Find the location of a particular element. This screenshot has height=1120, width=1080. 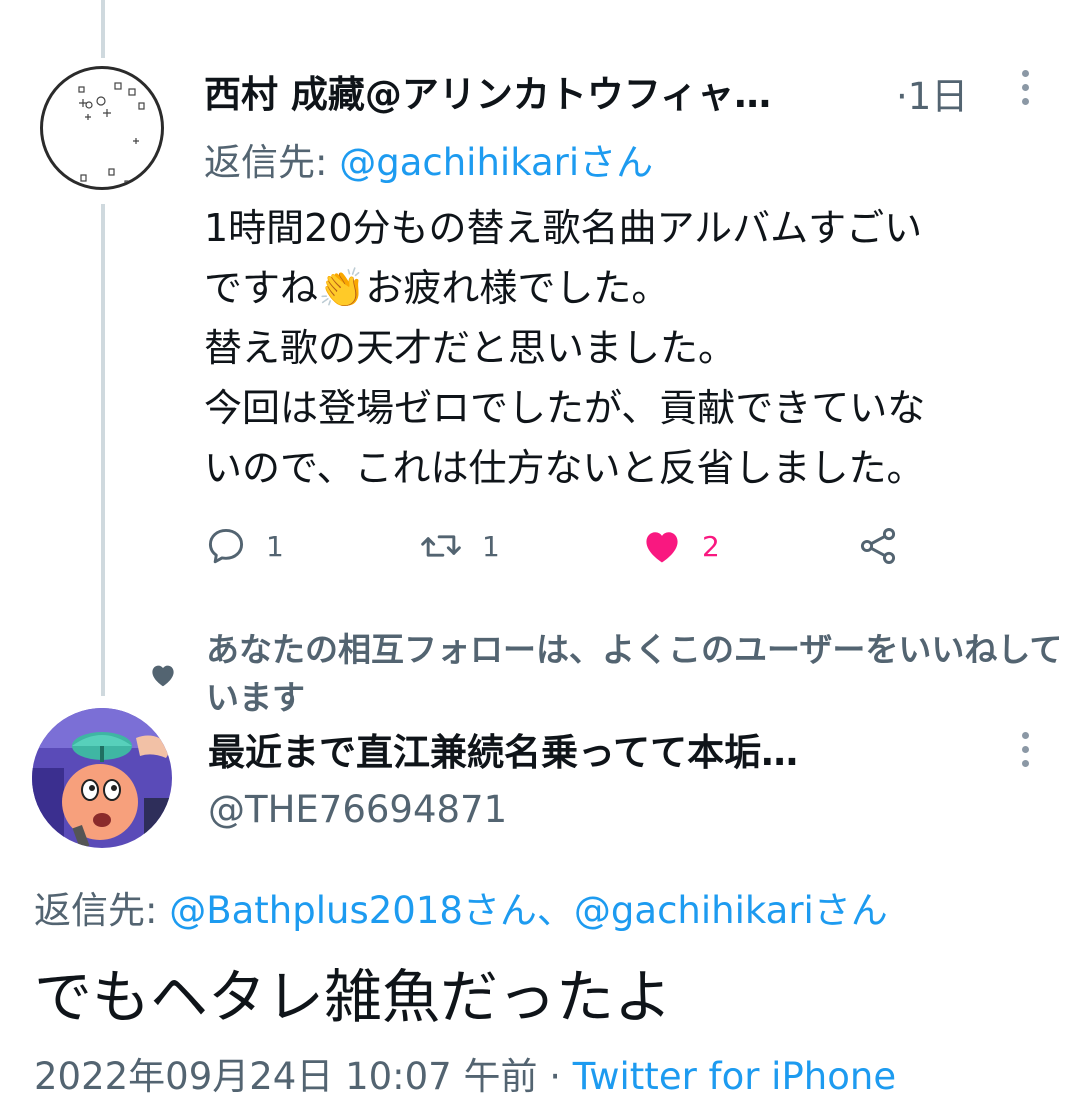

timestamp: 2022年09月24日 10:07 午前 is located at coordinates (285, 1076).